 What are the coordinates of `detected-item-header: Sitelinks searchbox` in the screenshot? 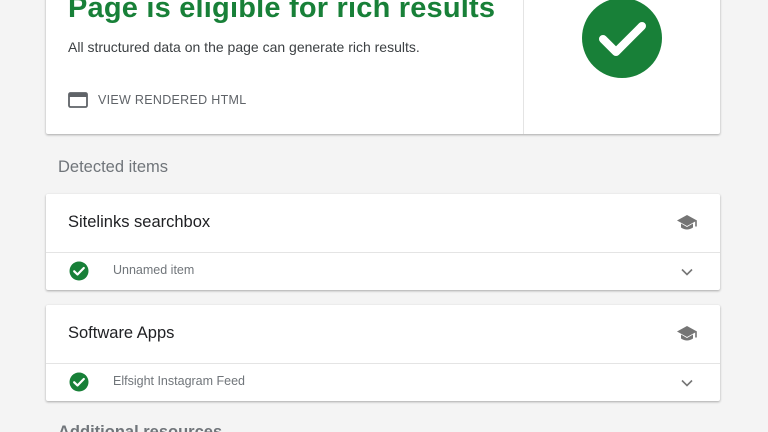 It's located at (383, 223).